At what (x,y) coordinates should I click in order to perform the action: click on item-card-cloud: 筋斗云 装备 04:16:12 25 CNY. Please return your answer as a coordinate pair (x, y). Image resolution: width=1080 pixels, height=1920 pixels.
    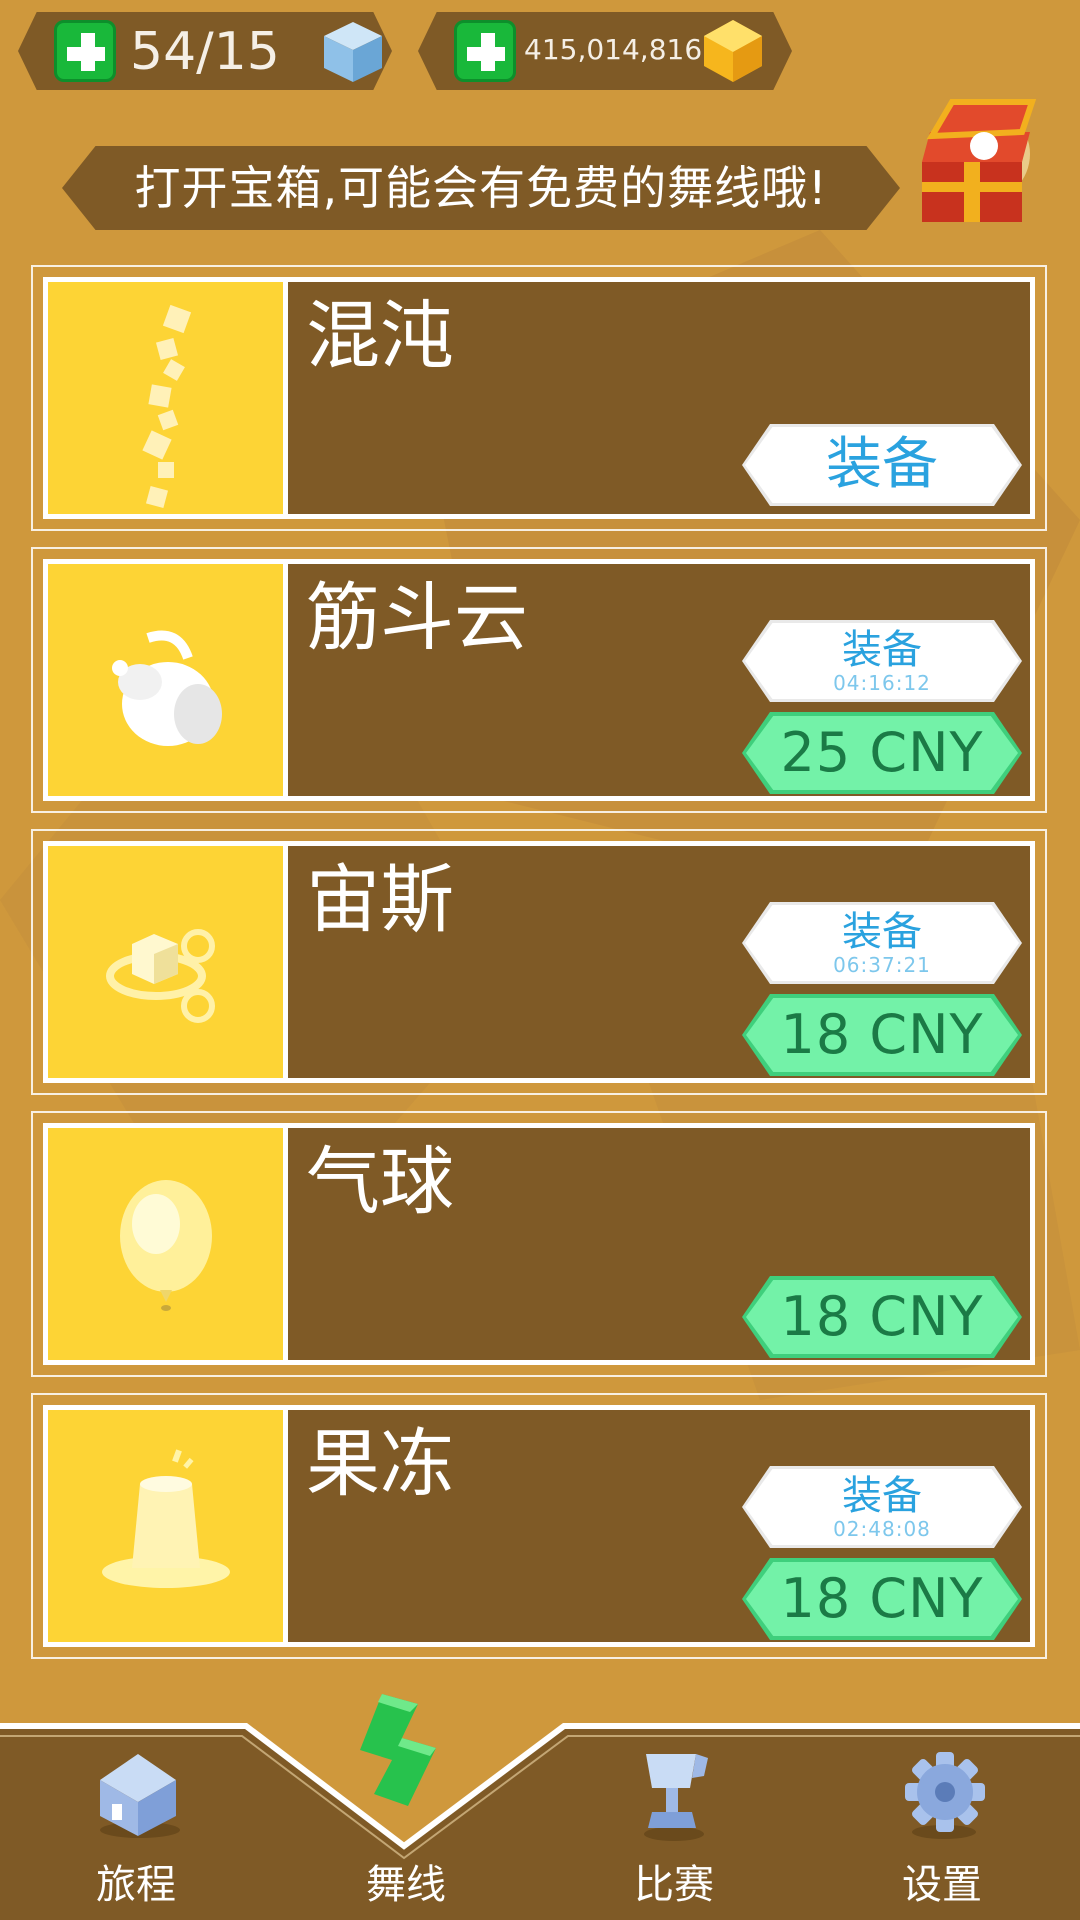
    Looking at the image, I should click on (539, 680).